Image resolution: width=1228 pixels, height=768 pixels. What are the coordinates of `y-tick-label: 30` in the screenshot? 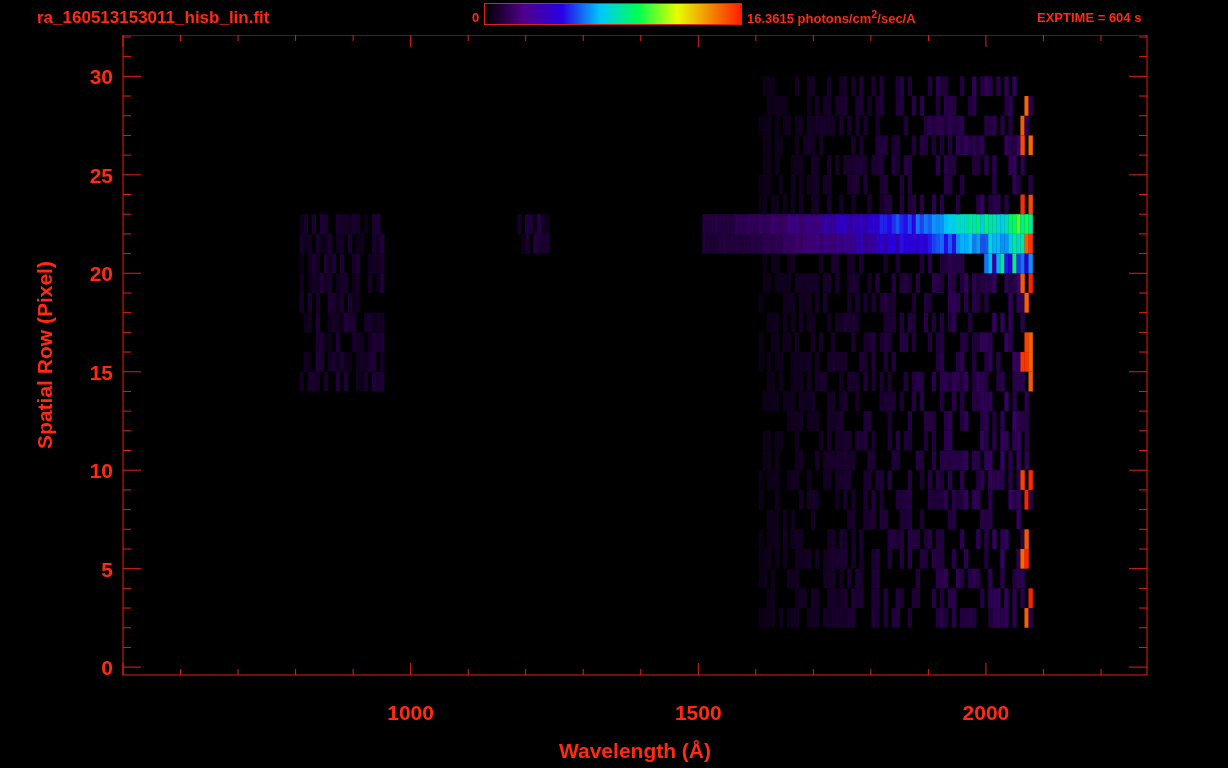 It's located at (101, 77).